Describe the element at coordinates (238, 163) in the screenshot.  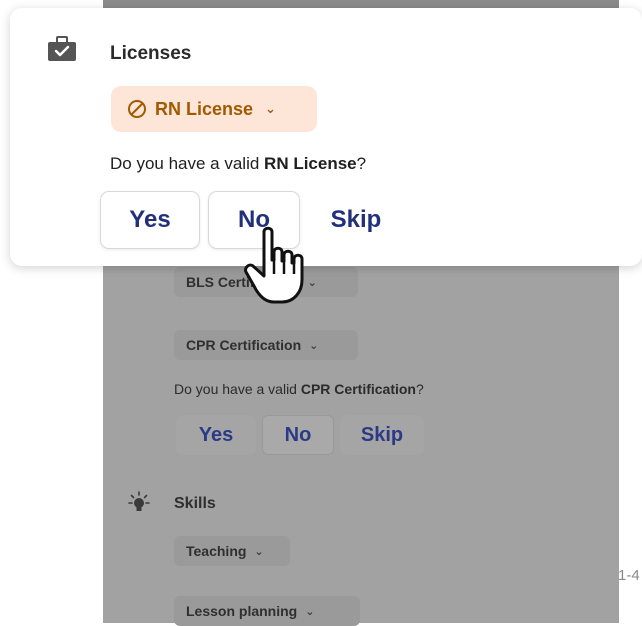
I see `license-question: Do you have a valid RN License?` at that location.